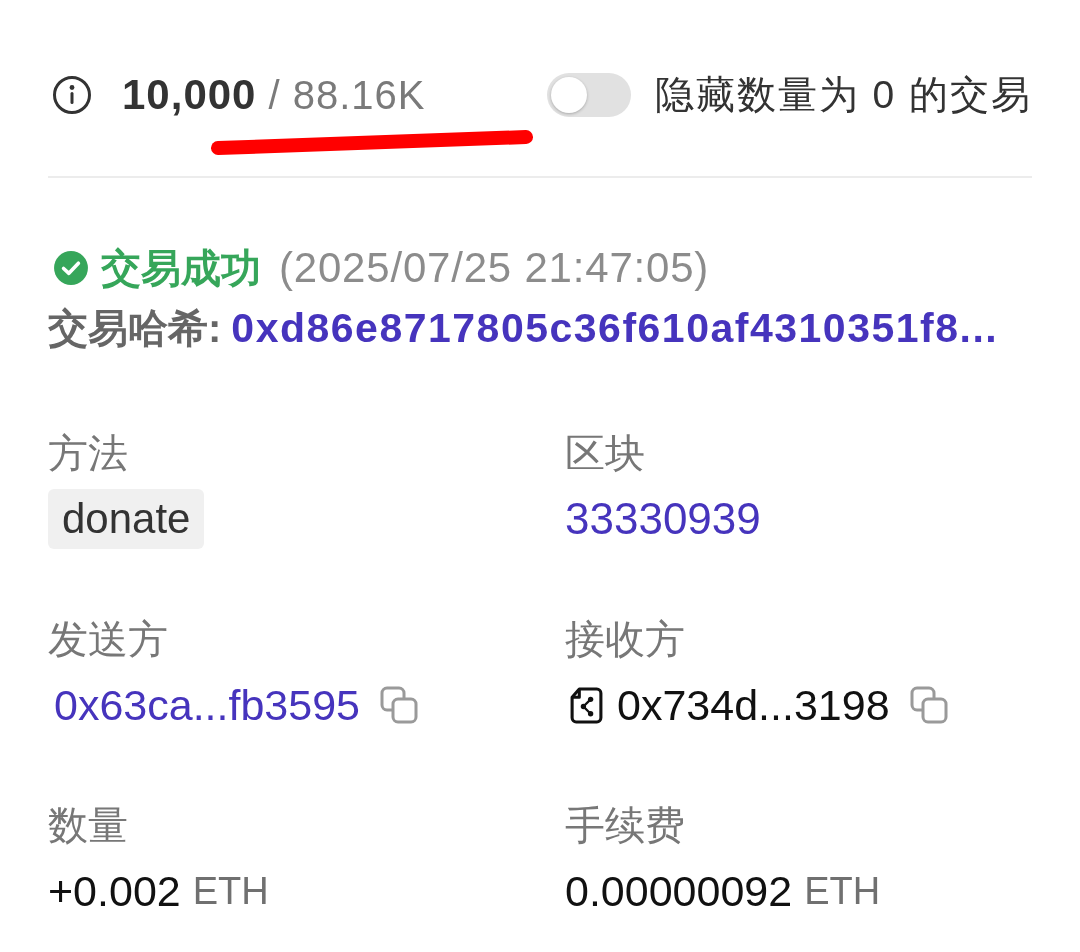 The height and width of the screenshot is (952, 1080). Describe the element at coordinates (114, 891) in the screenshot. I see `amount-value: +0.002` at that location.